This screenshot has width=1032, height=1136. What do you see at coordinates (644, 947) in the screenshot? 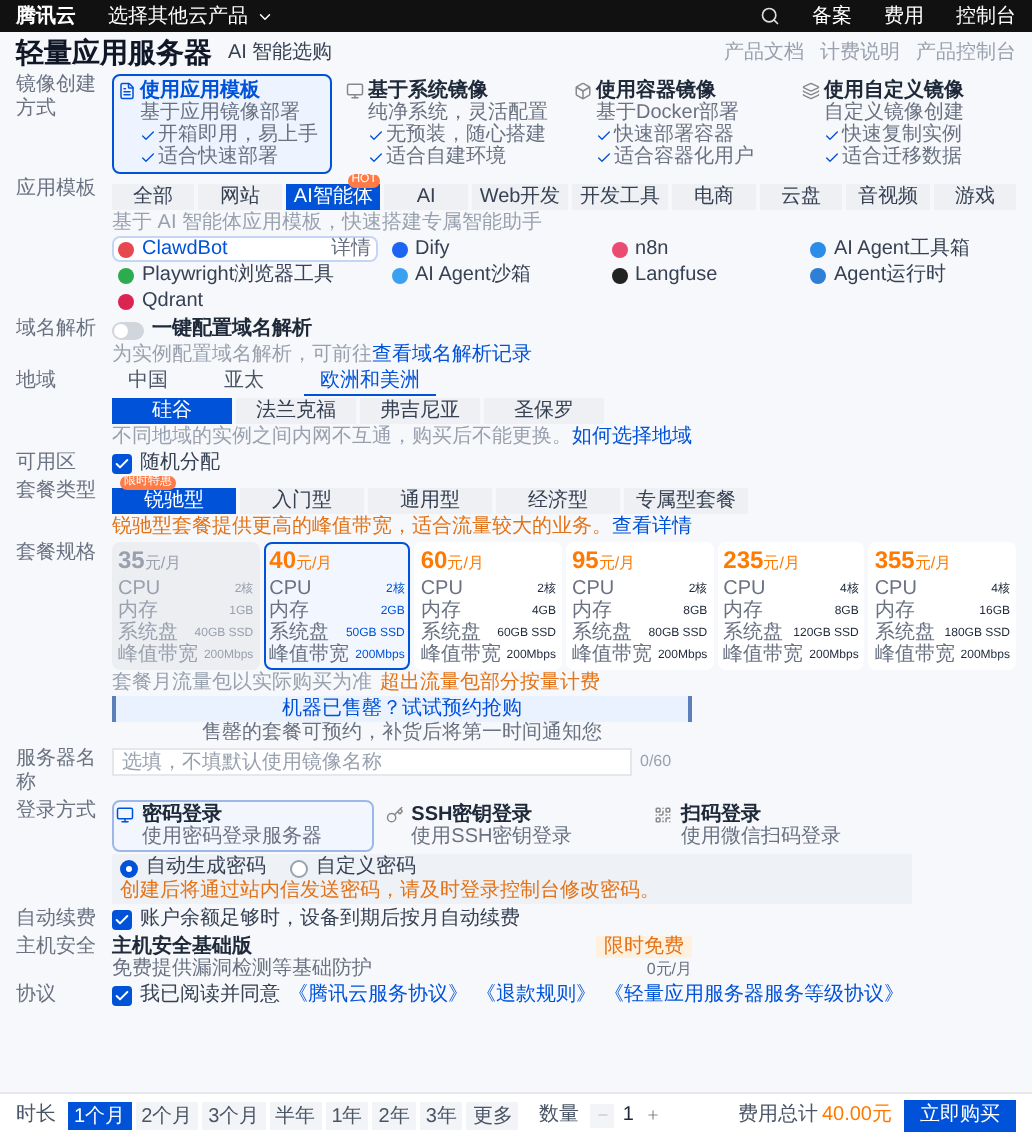
I see `free-tag: 限时免费` at bounding box center [644, 947].